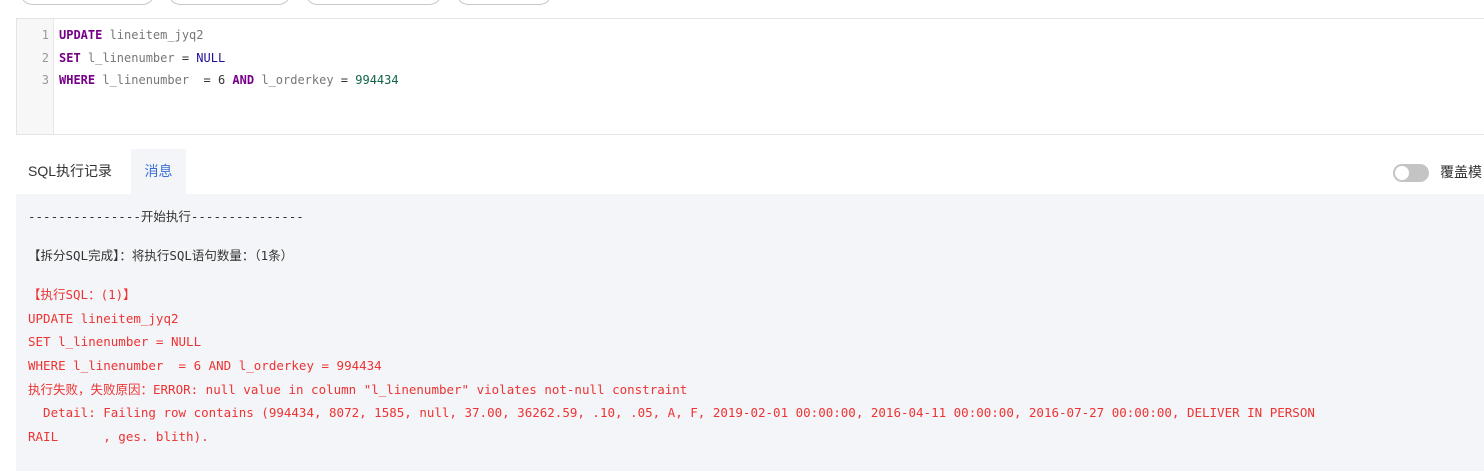  Describe the element at coordinates (377, 80) in the screenshot. I see `code-token: 994434` at that location.